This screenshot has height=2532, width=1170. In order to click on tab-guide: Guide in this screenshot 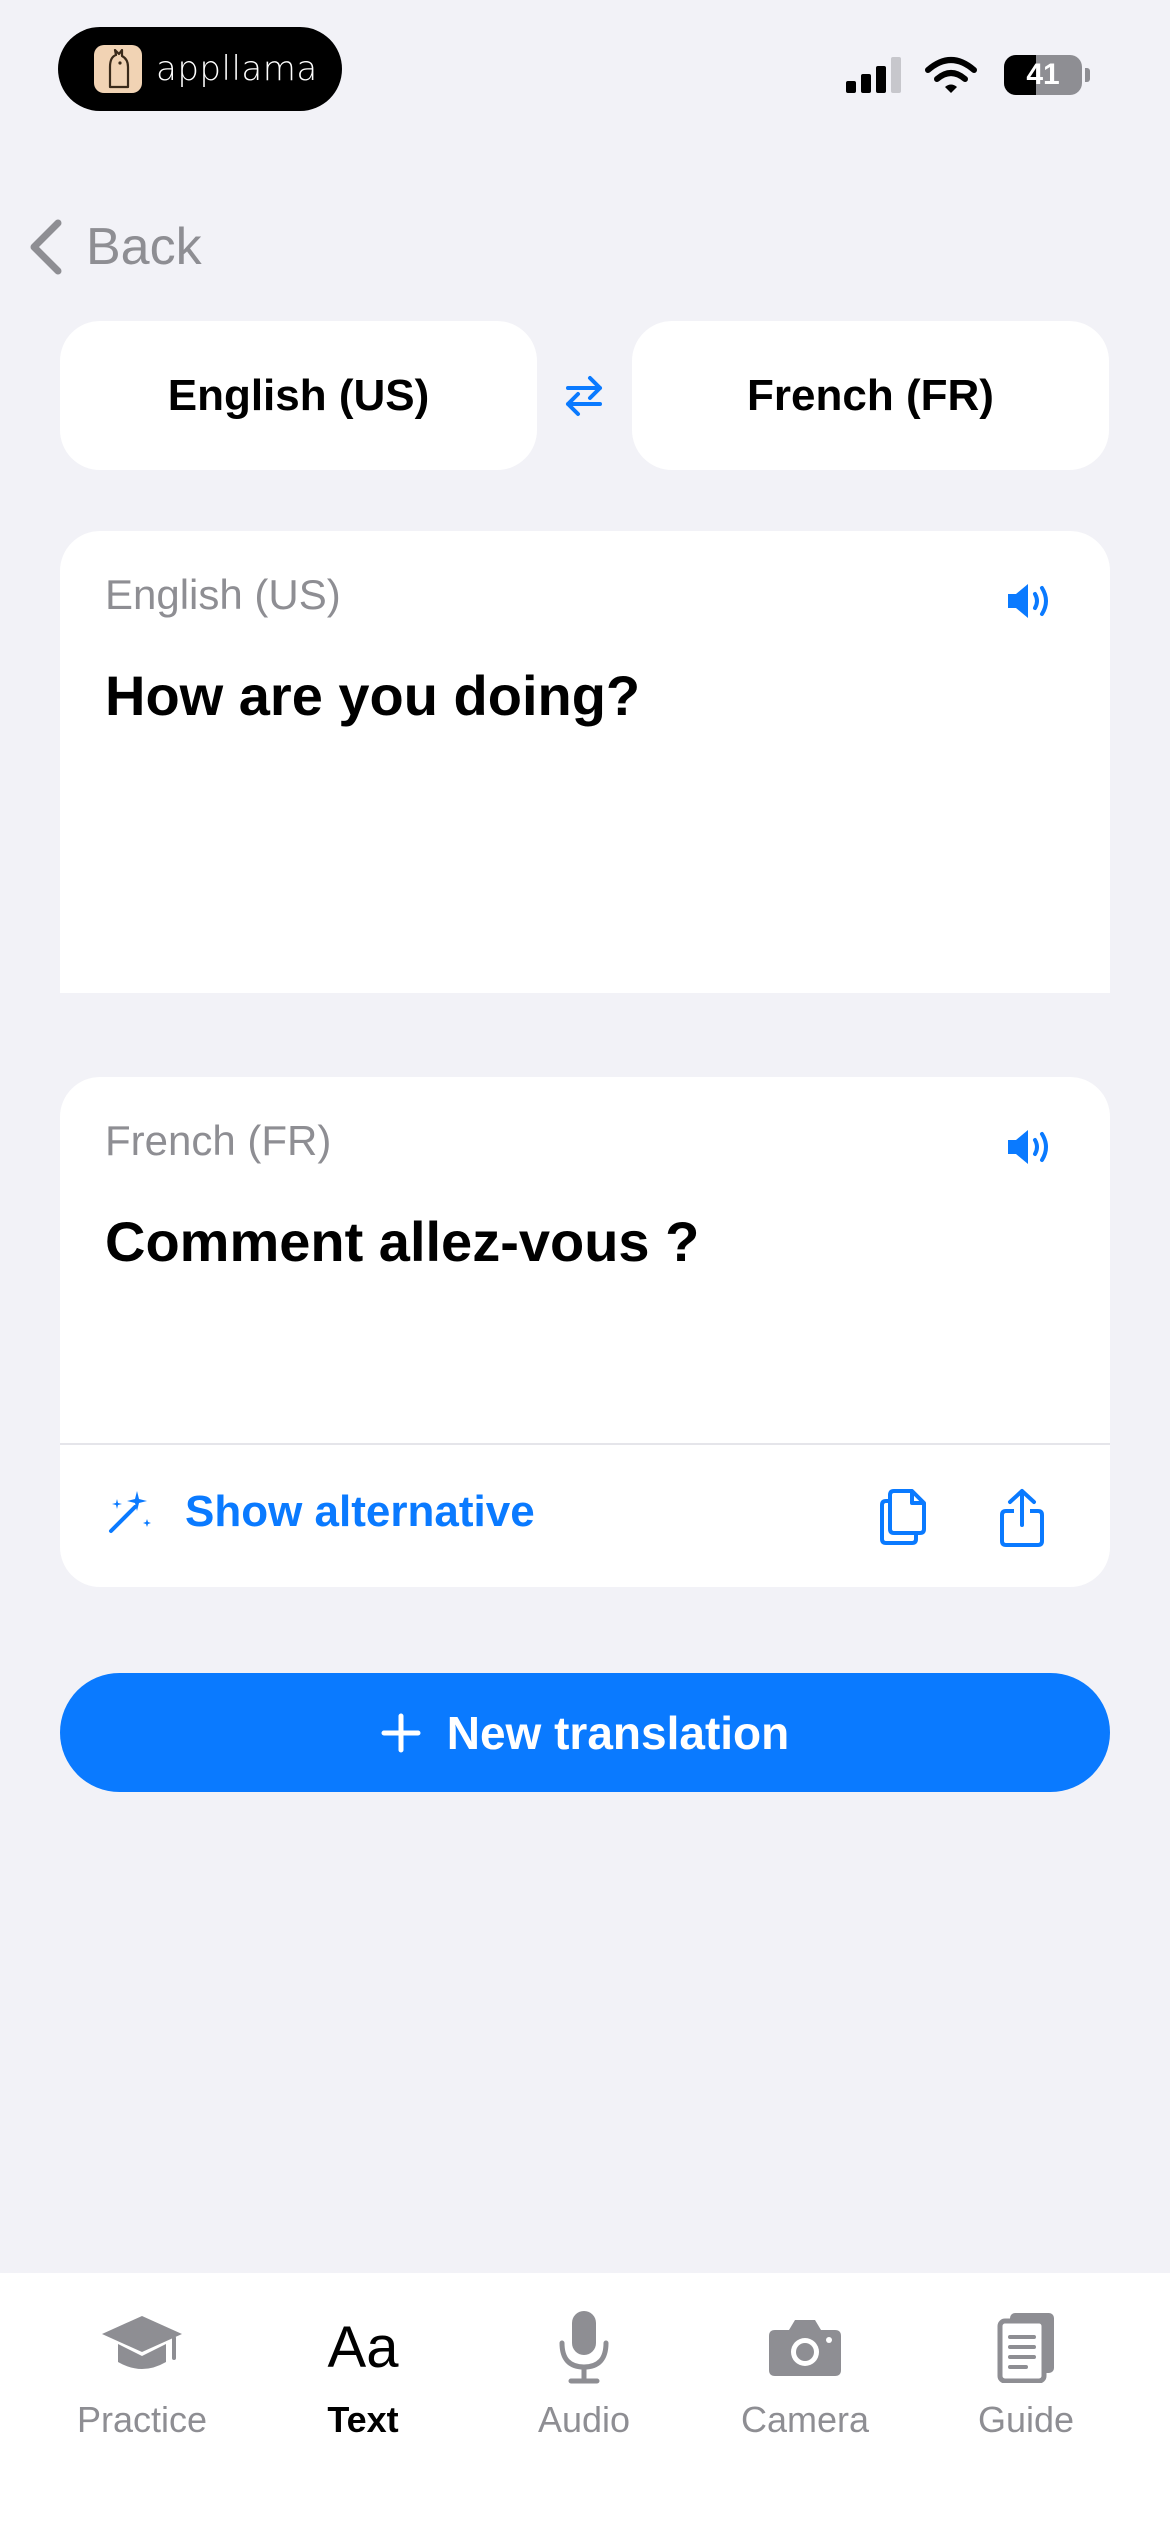, I will do `click(1026, 2374)`.